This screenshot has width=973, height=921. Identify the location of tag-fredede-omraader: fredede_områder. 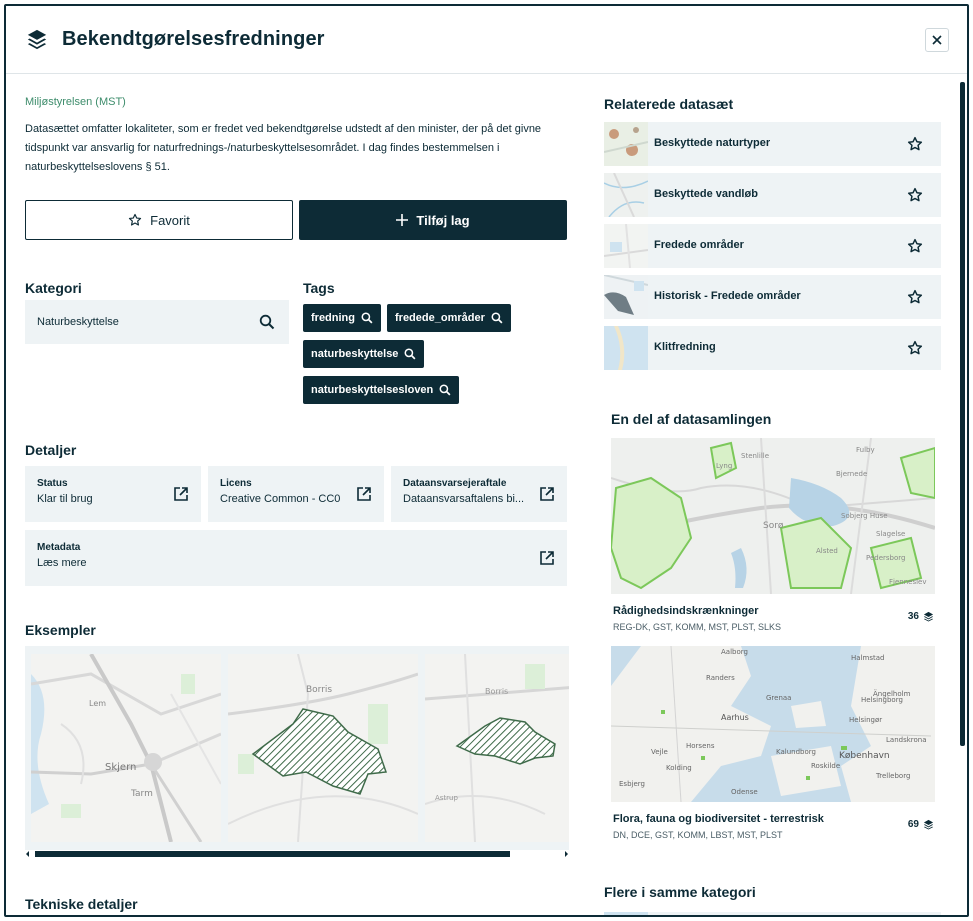
(449, 318).